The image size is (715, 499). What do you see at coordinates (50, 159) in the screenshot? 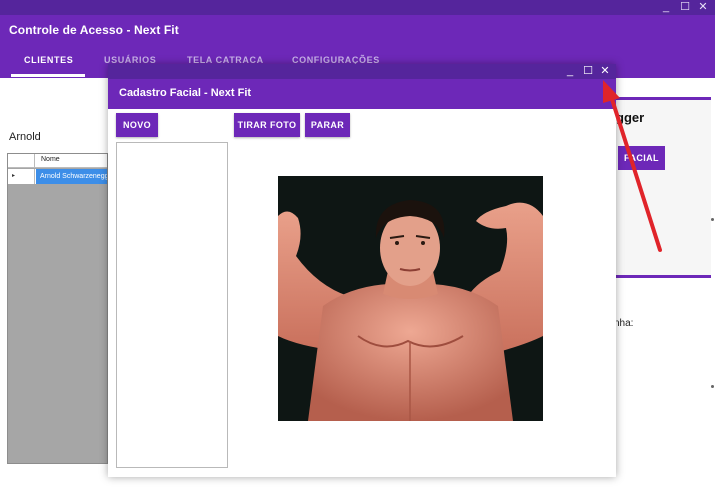
I see `column-header-nome: Nome` at bounding box center [50, 159].